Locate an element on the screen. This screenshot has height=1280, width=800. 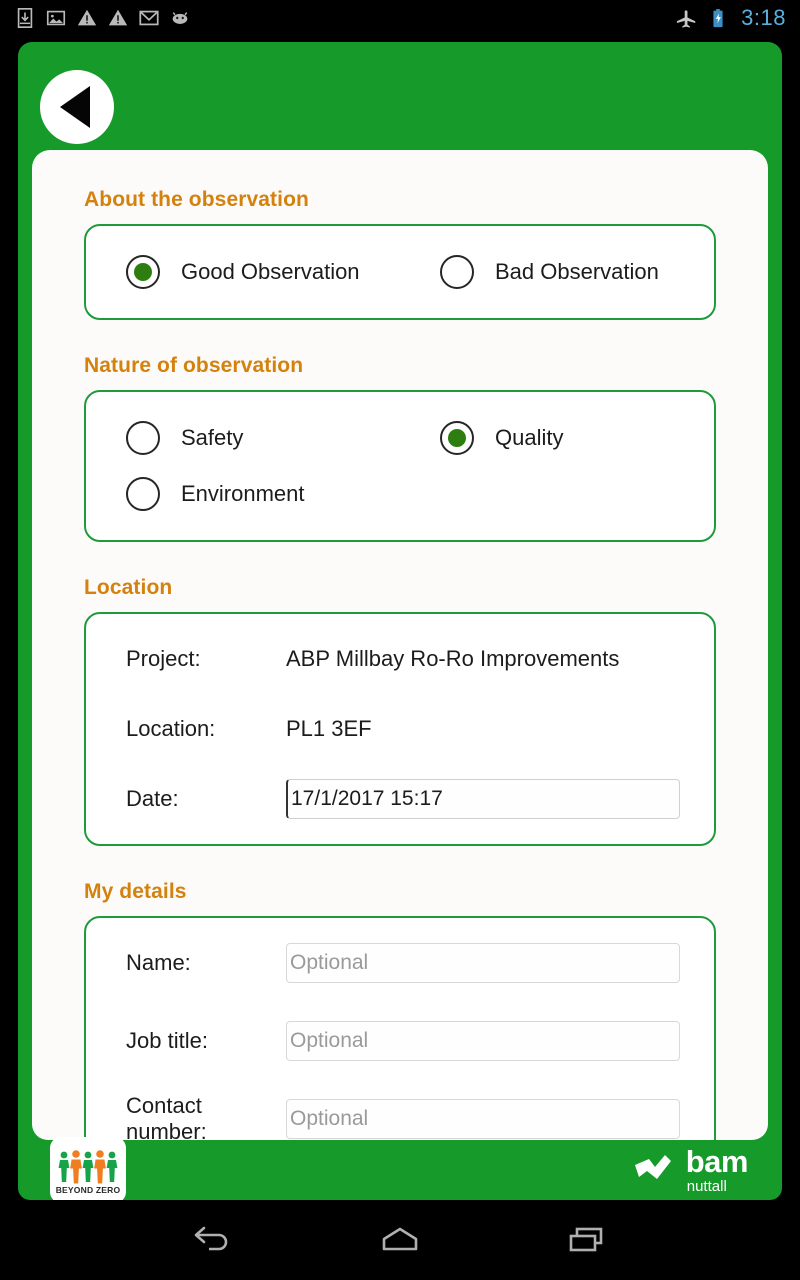
contact-number-row: Contact number: is located at coordinates (400, 1116).